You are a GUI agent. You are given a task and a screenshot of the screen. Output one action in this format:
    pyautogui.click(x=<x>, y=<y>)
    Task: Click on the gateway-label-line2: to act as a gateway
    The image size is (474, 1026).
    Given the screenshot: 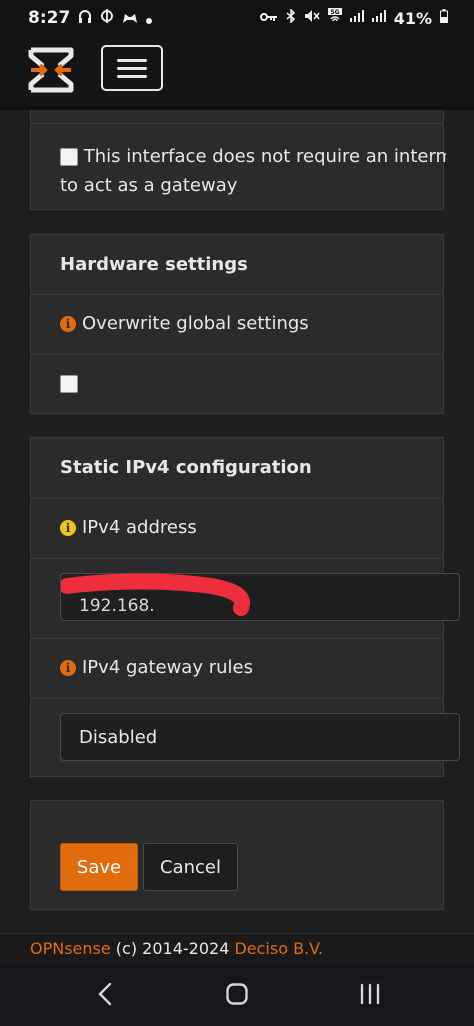 What is the action you would take?
    pyautogui.click(x=149, y=185)
    